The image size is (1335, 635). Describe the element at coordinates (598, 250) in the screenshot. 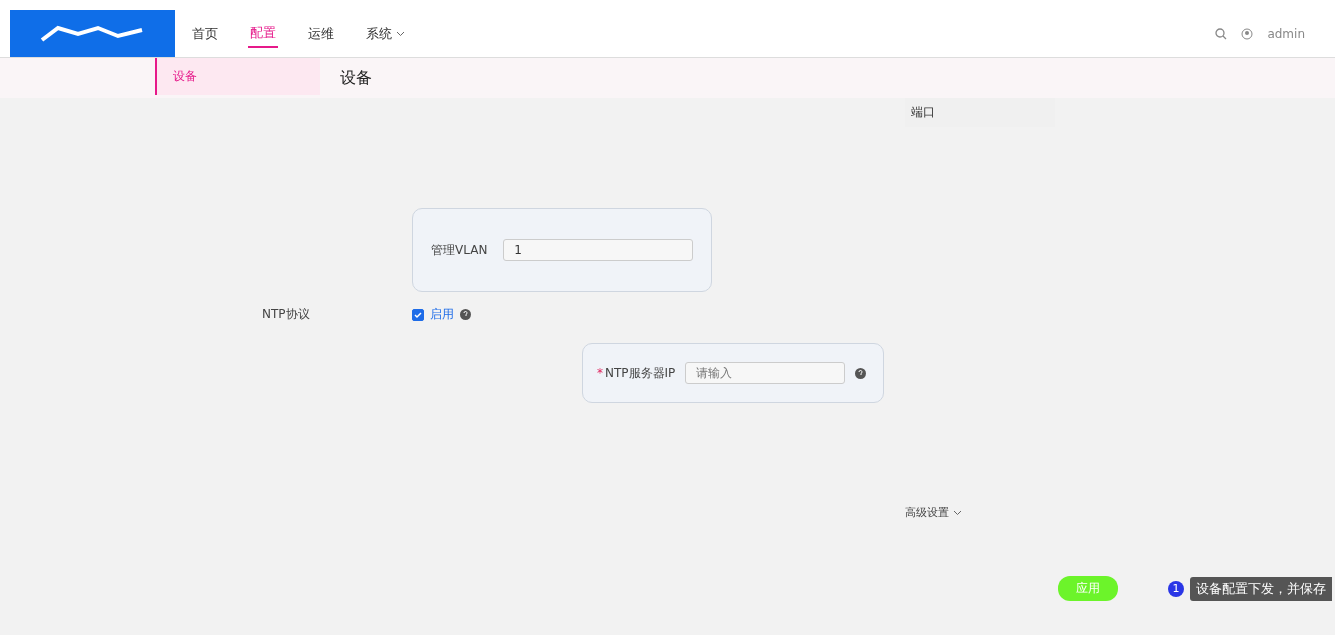

I see `vlan-input: 1` at that location.